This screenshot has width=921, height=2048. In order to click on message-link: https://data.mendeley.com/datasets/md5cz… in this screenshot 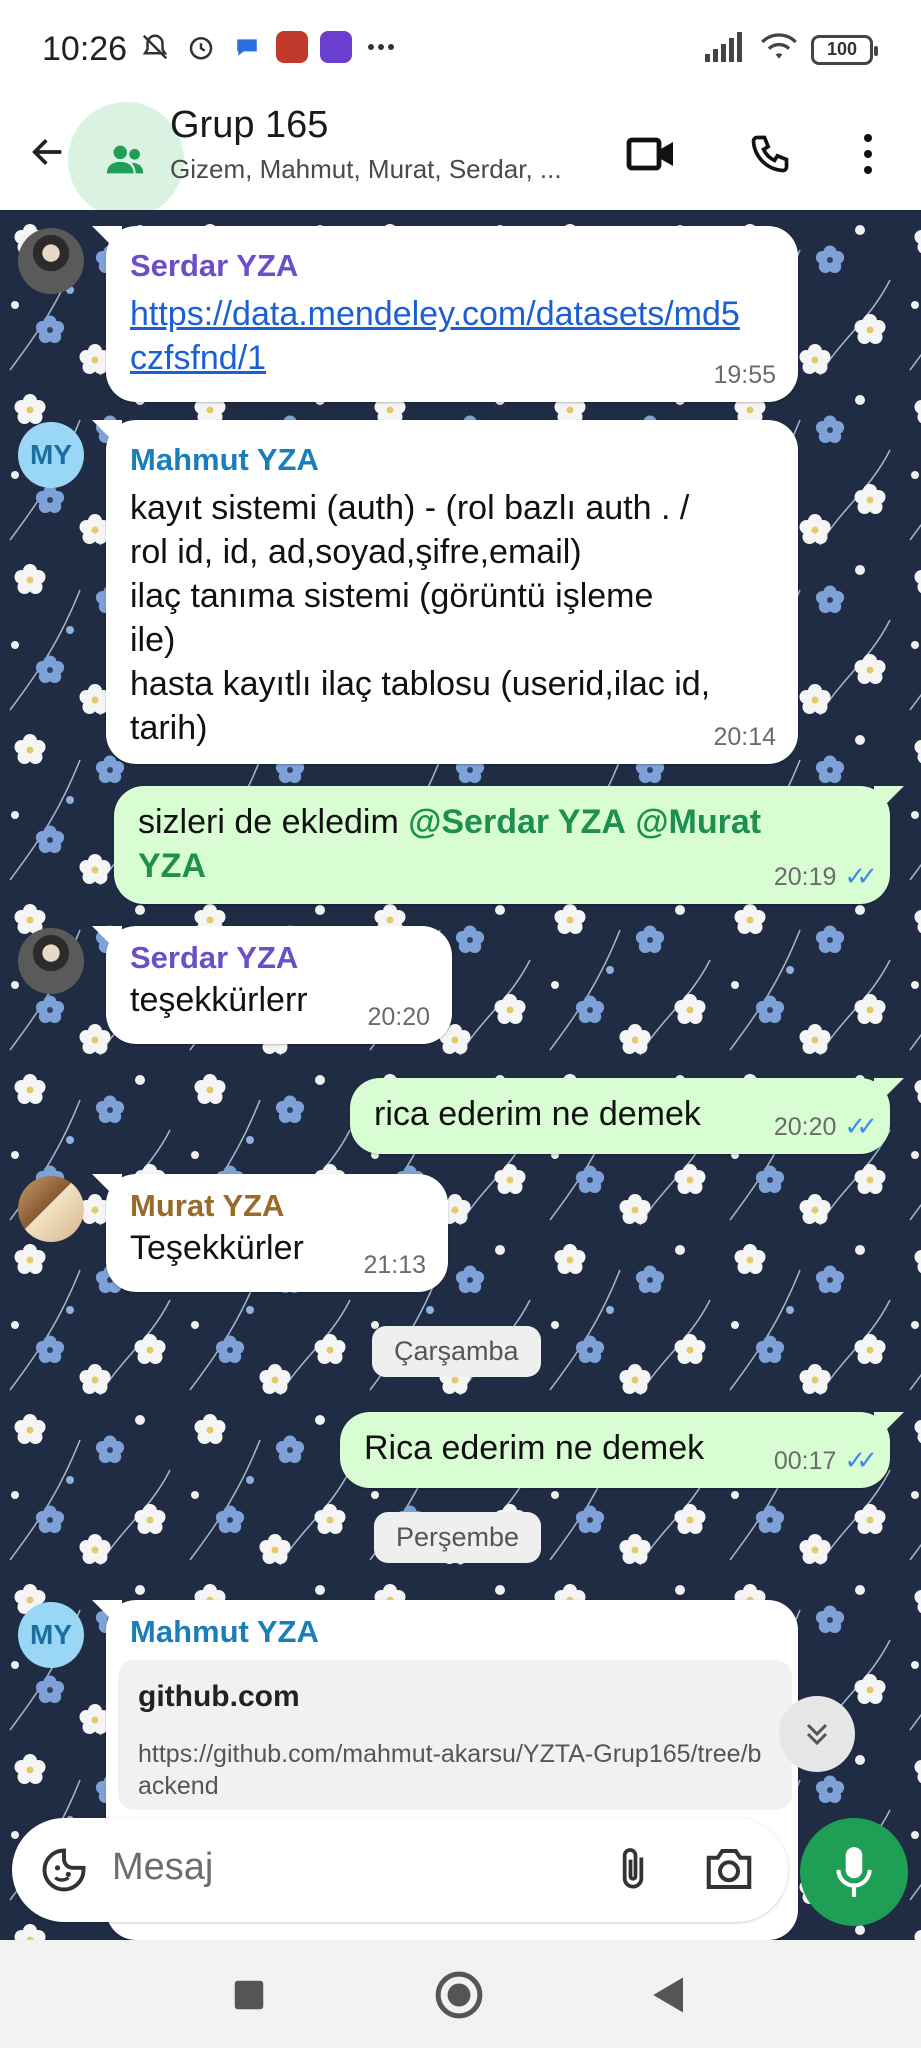, I will do `click(440, 336)`.